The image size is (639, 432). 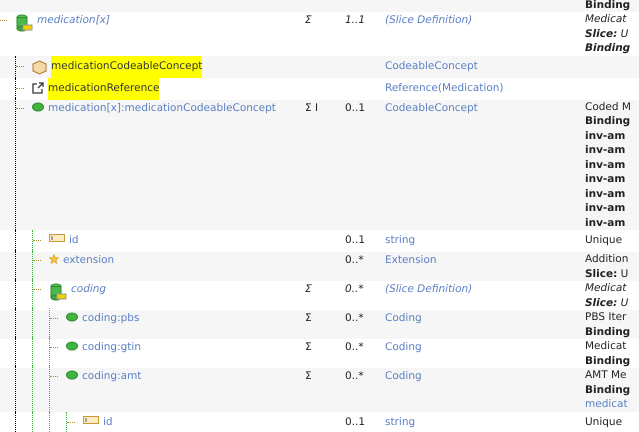 What do you see at coordinates (73, 20) in the screenshot?
I see `element-name: medication[x]` at bounding box center [73, 20].